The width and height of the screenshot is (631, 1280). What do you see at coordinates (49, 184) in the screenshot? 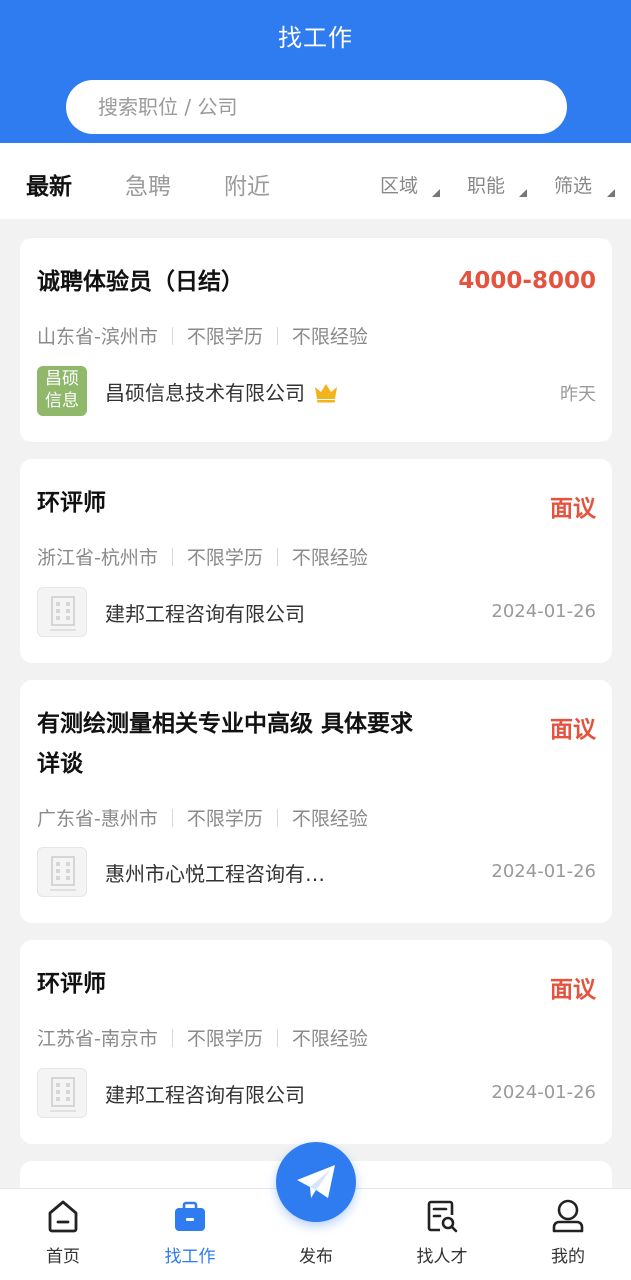
I see `tab-latest: 最新` at bounding box center [49, 184].